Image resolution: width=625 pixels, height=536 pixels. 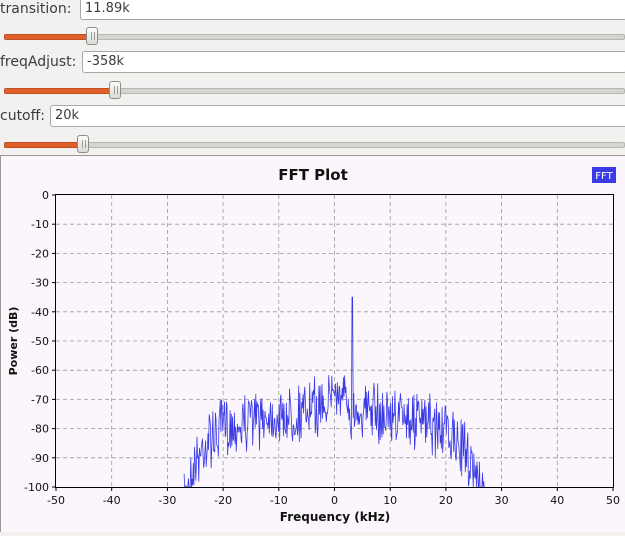 I want to click on x-tick-label: -30, so click(x=167, y=500).